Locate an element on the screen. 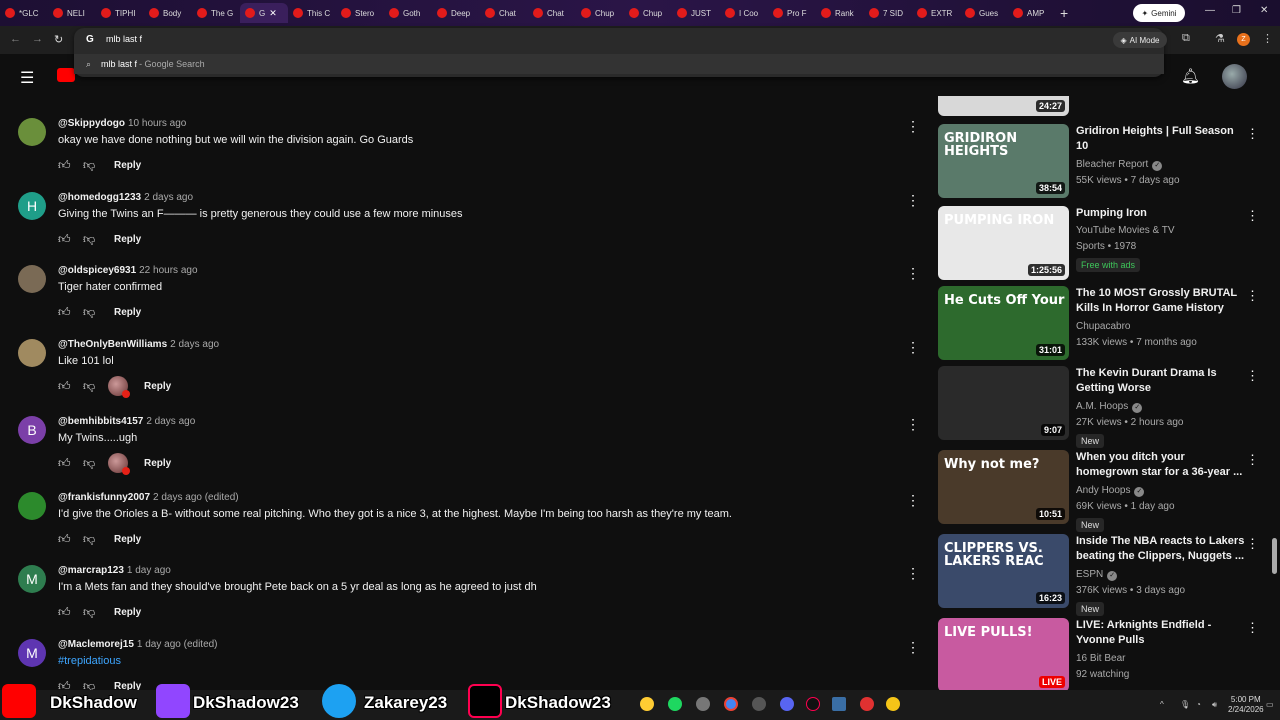 This screenshot has height=720, width=1280. browser-tab: This C is located at coordinates (312, 13).